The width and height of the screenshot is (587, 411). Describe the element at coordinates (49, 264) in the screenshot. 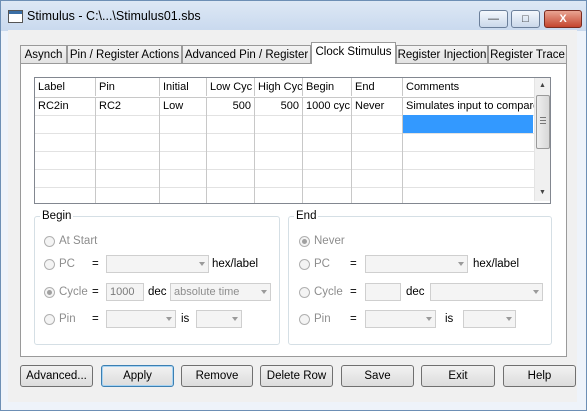

I see `begin-pc-radio` at that location.